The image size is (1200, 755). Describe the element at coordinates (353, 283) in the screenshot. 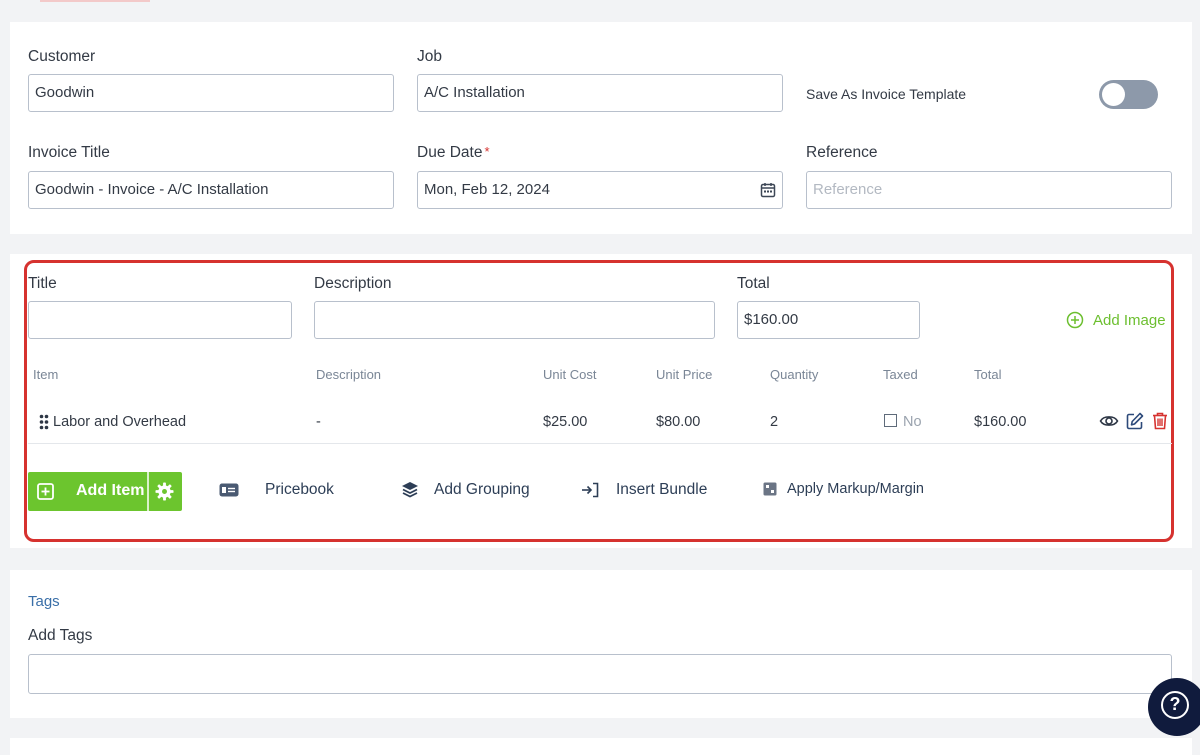

I see `group-description-label: Description` at that location.